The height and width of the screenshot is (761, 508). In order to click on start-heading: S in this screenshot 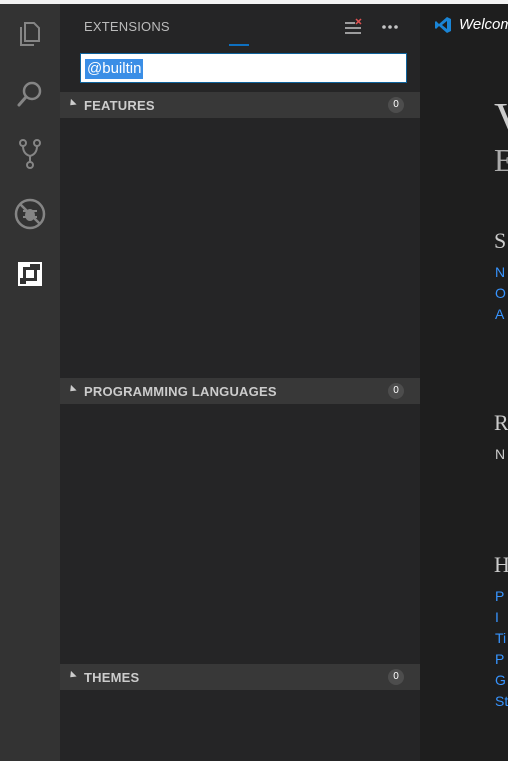, I will do `click(500, 240)`.